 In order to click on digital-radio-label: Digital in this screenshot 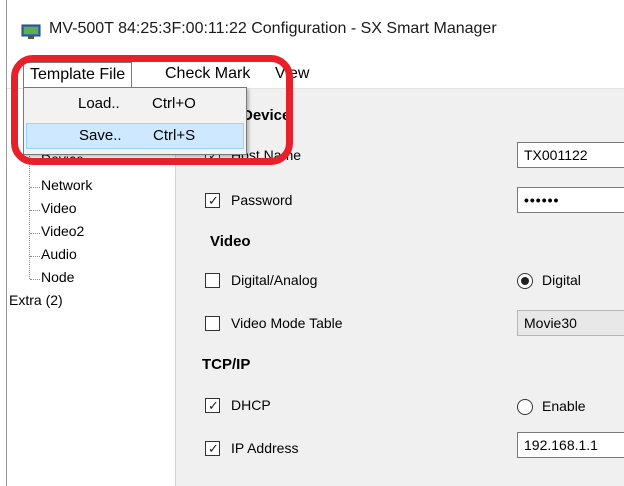, I will do `click(561, 280)`.